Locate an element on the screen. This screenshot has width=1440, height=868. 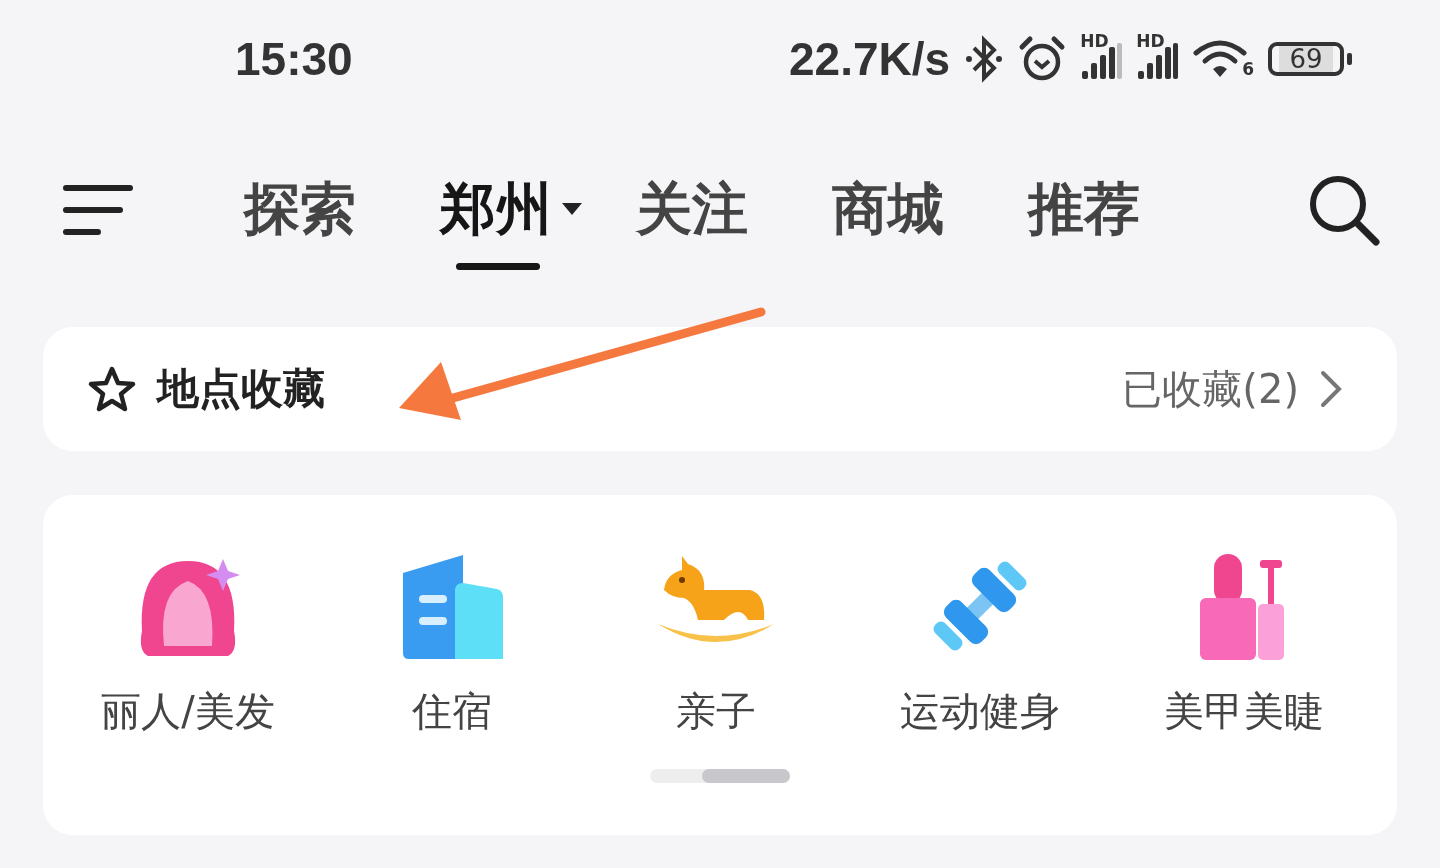
status-time: 15:30 is located at coordinates (294, 59).